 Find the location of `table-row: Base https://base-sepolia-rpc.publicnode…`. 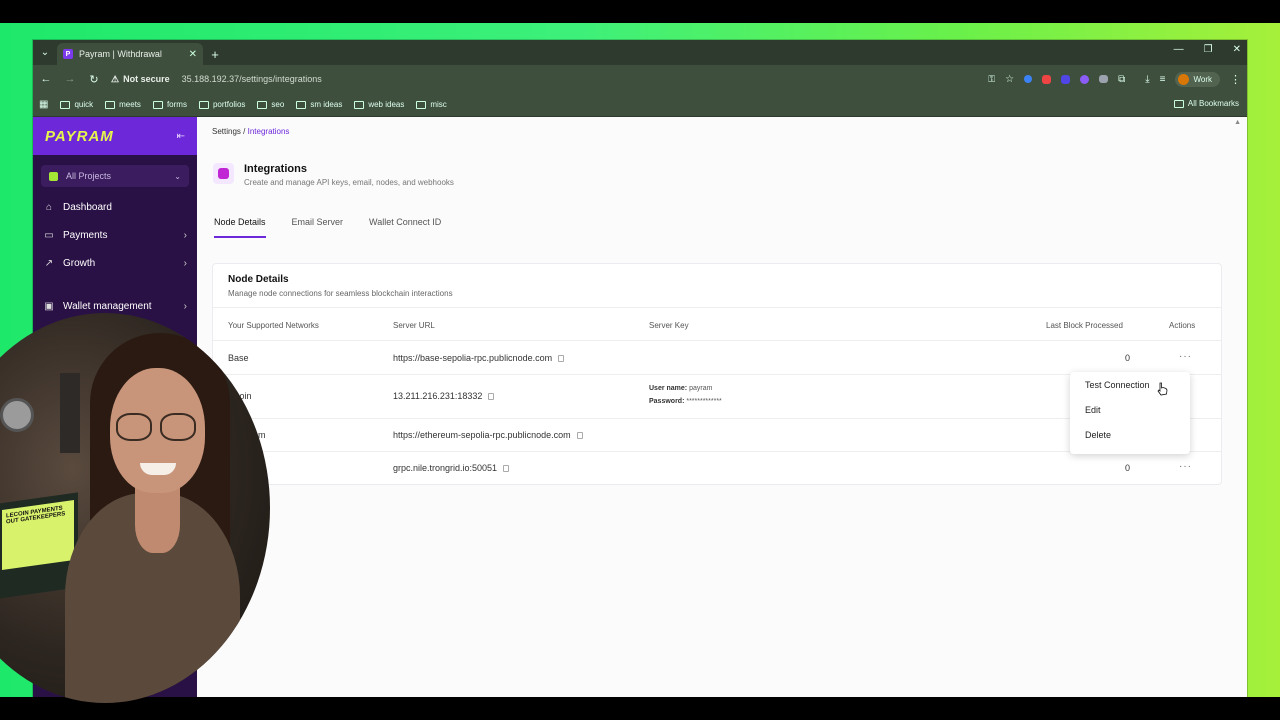

table-row: Base https://base-sepolia-rpc.publicnode… is located at coordinates (717, 358).